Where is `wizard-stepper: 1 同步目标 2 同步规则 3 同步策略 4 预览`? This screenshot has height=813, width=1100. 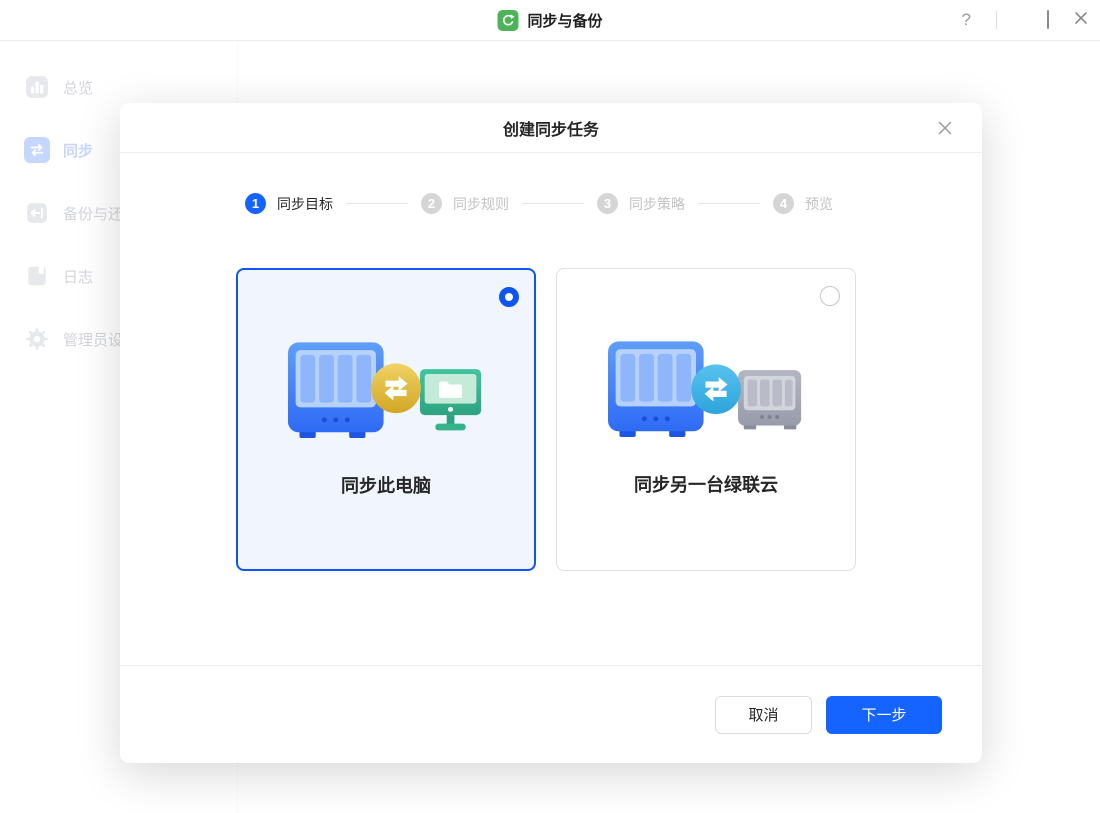 wizard-stepper: 1 同步目标 2 同步规则 3 同步策略 4 预览 is located at coordinates (539, 203).